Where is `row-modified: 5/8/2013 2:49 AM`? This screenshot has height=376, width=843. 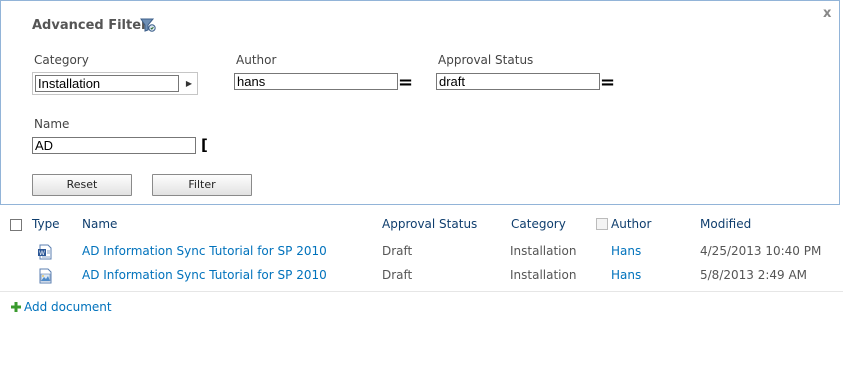 row-modified: 5/8/2013 2:49 AM is located at coordinates (754, 275).